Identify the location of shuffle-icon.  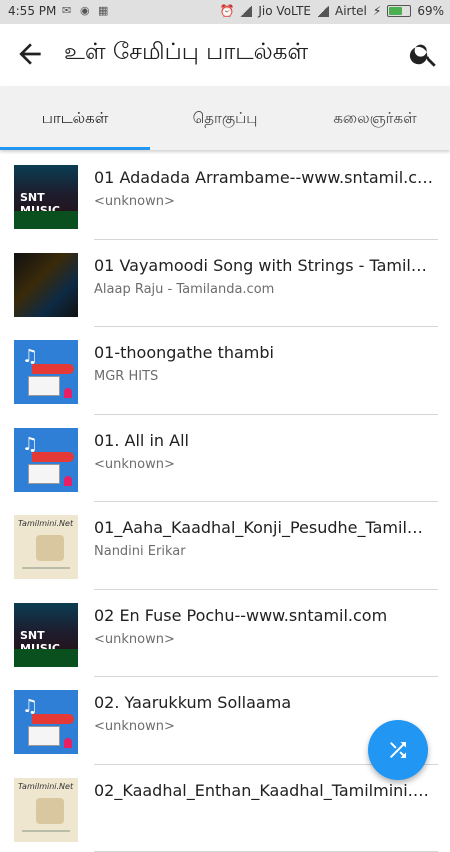
(398, 750).